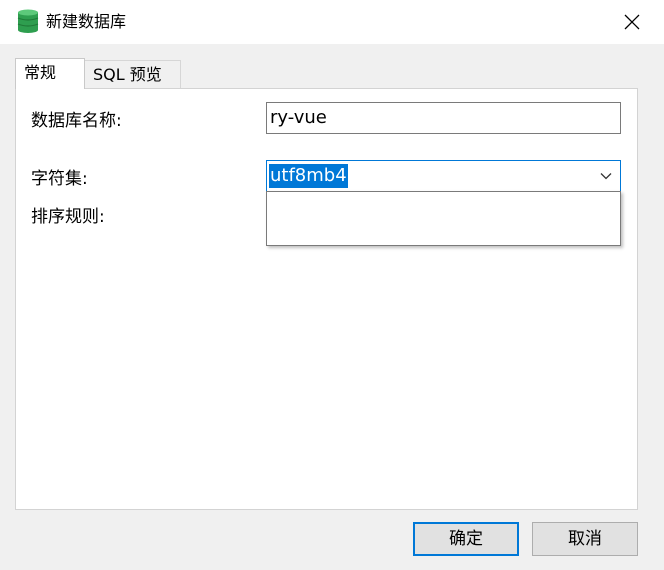  Describe the element at coordinates (133, 74) in the screenshot. I see `tab-sql-preview: SQL 预览` at that location.